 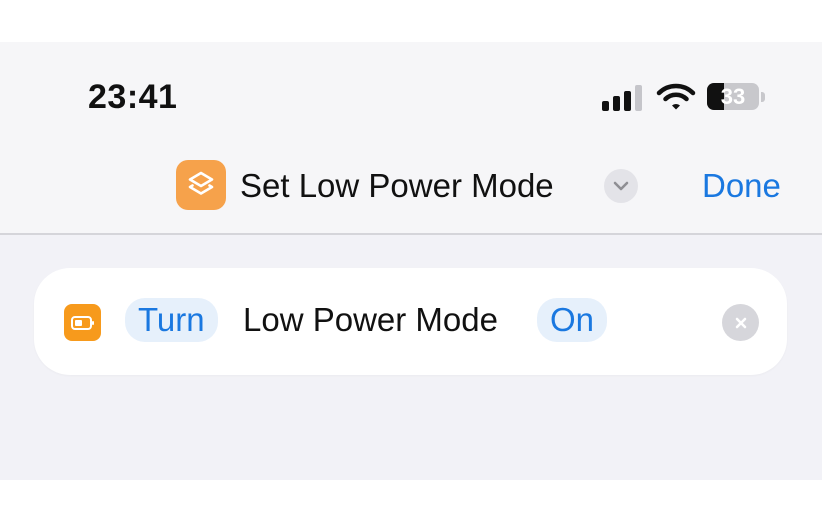 I want to click on battery-indicator: 33, so click(x=733, y=96).